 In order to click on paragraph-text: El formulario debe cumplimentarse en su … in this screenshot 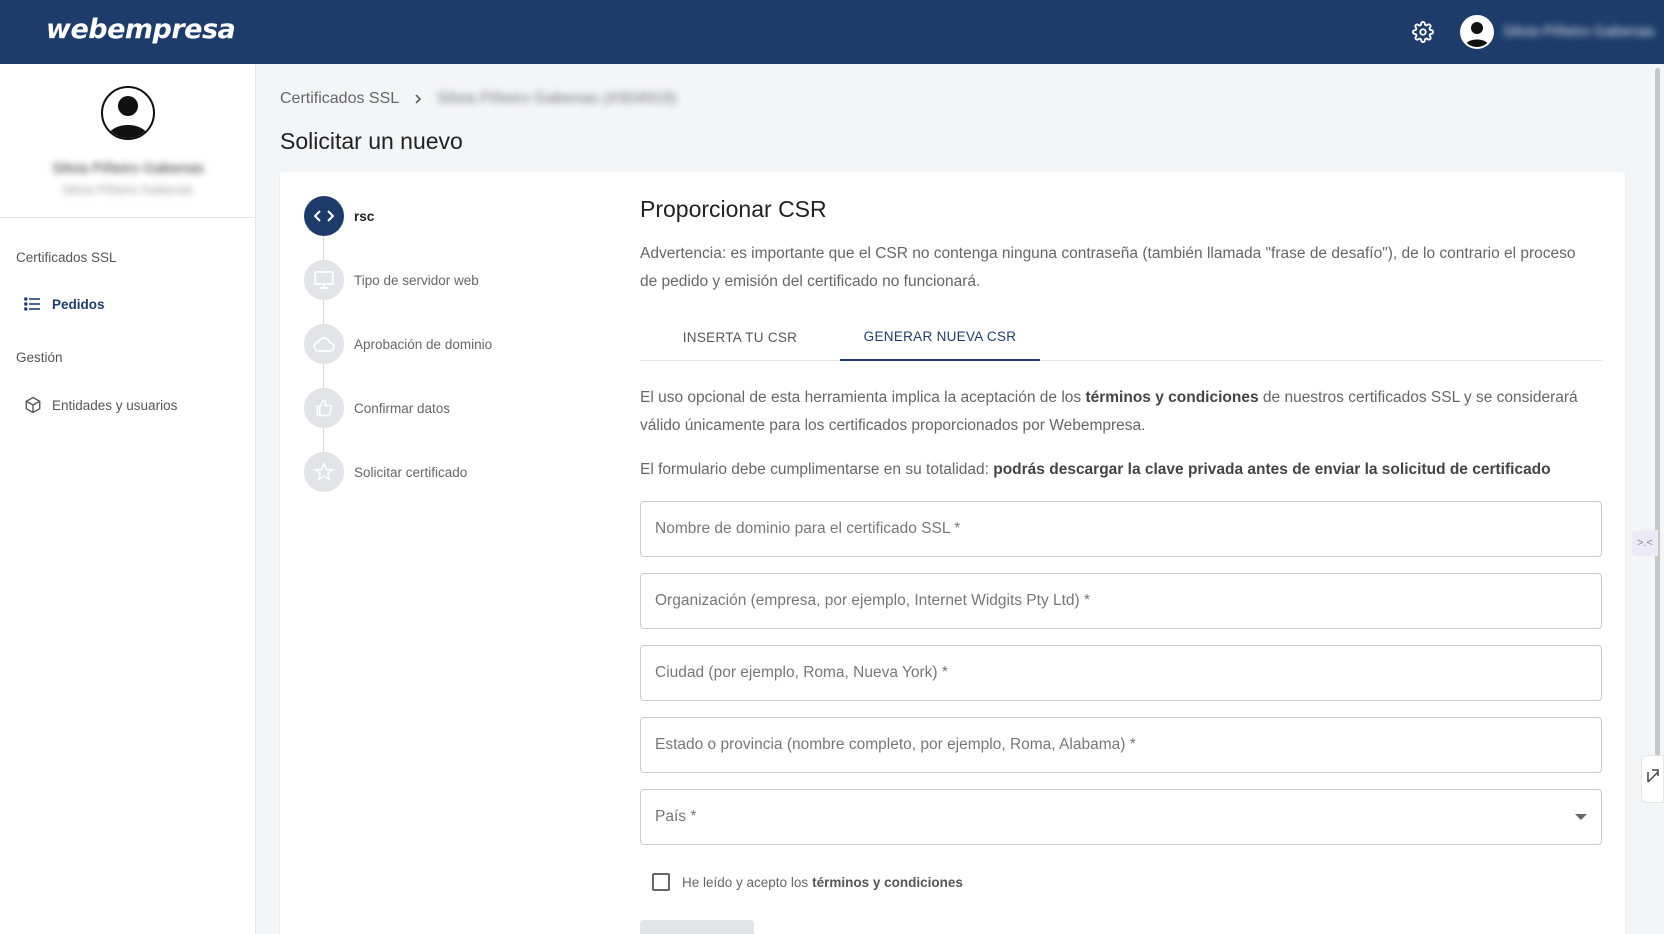, I will do `click(817, 469)`.